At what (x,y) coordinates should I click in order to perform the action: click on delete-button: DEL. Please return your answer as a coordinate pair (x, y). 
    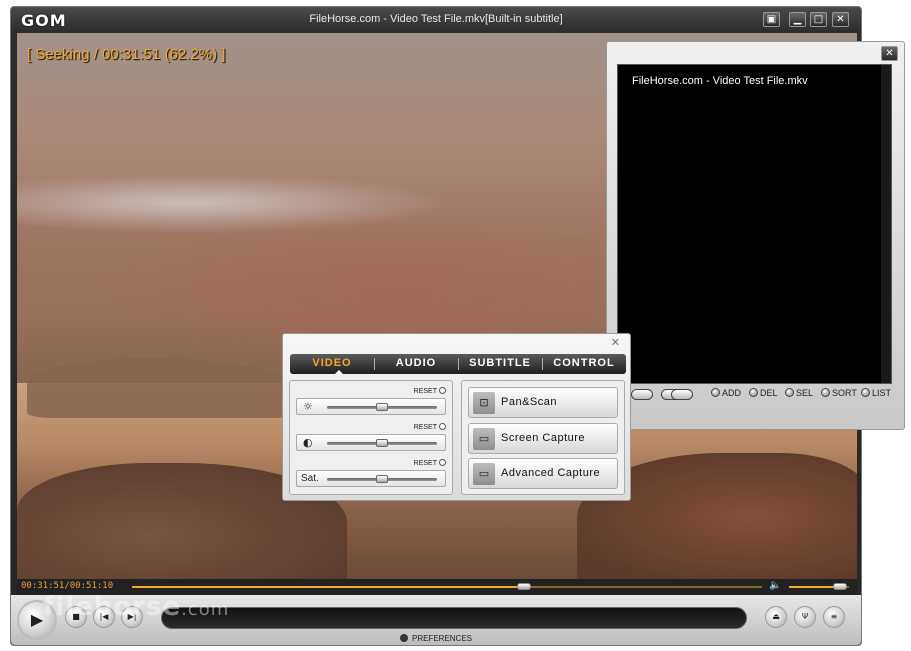
    Looking at the image, I should click on (763, 393).